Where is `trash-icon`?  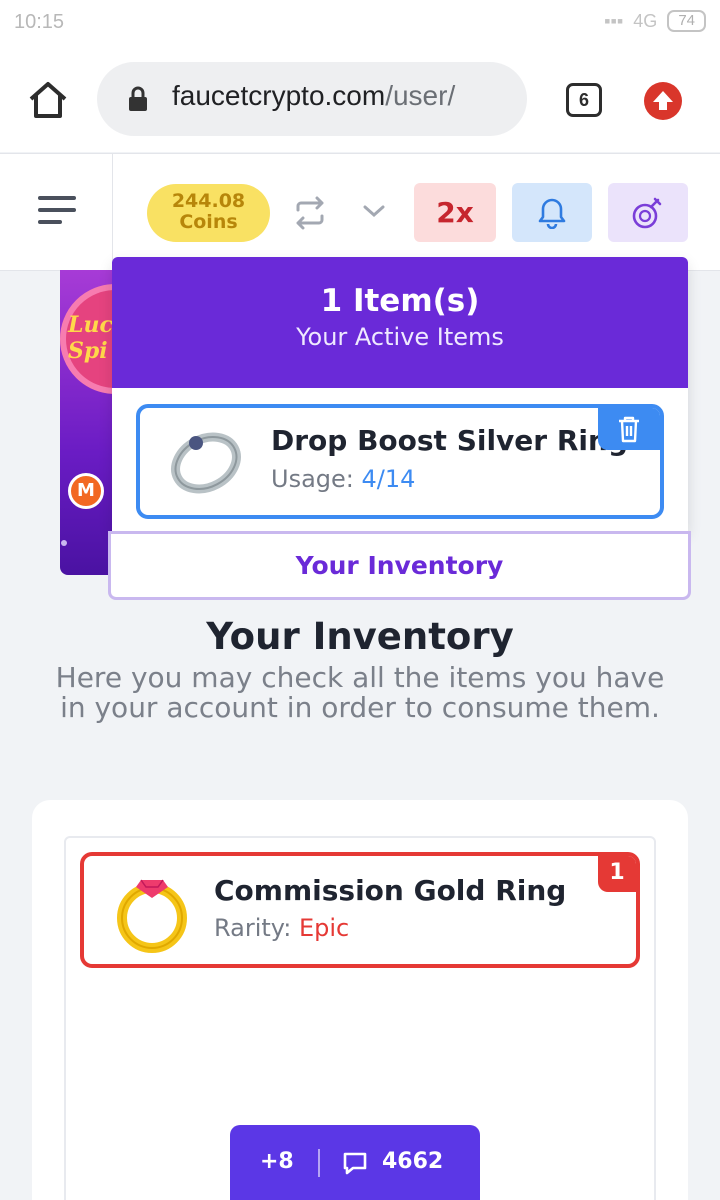 trash-icon is located at coordinates (629, 429).